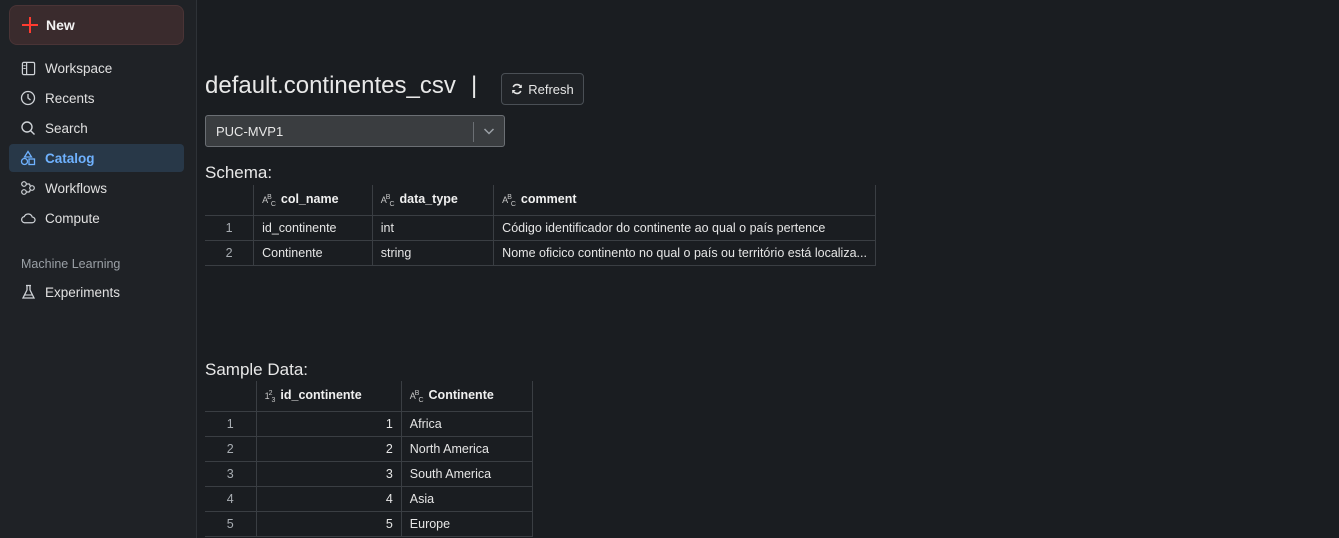  What do you see at coordinates (28, 188) in the screenshot?
I see `workflows-icon` at bounding box center [28, 188].